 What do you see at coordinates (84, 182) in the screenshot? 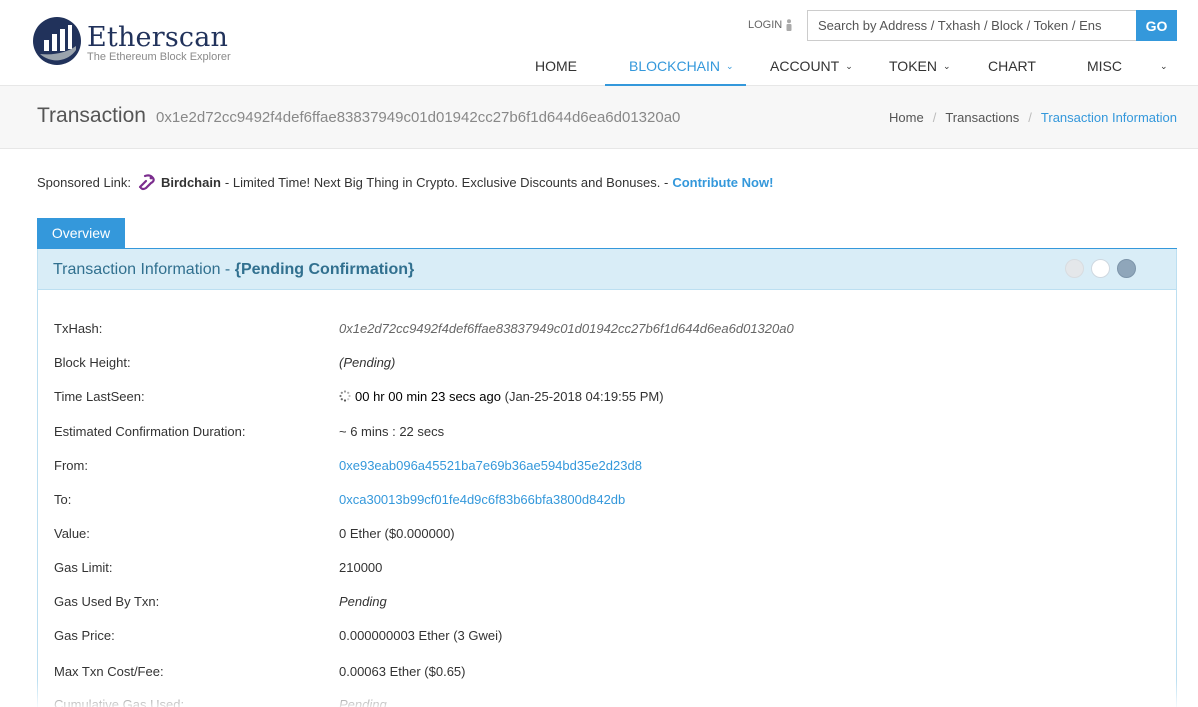
I see `sponsored-prefix: Sponsored Link:` at bounding box center [84, 182].